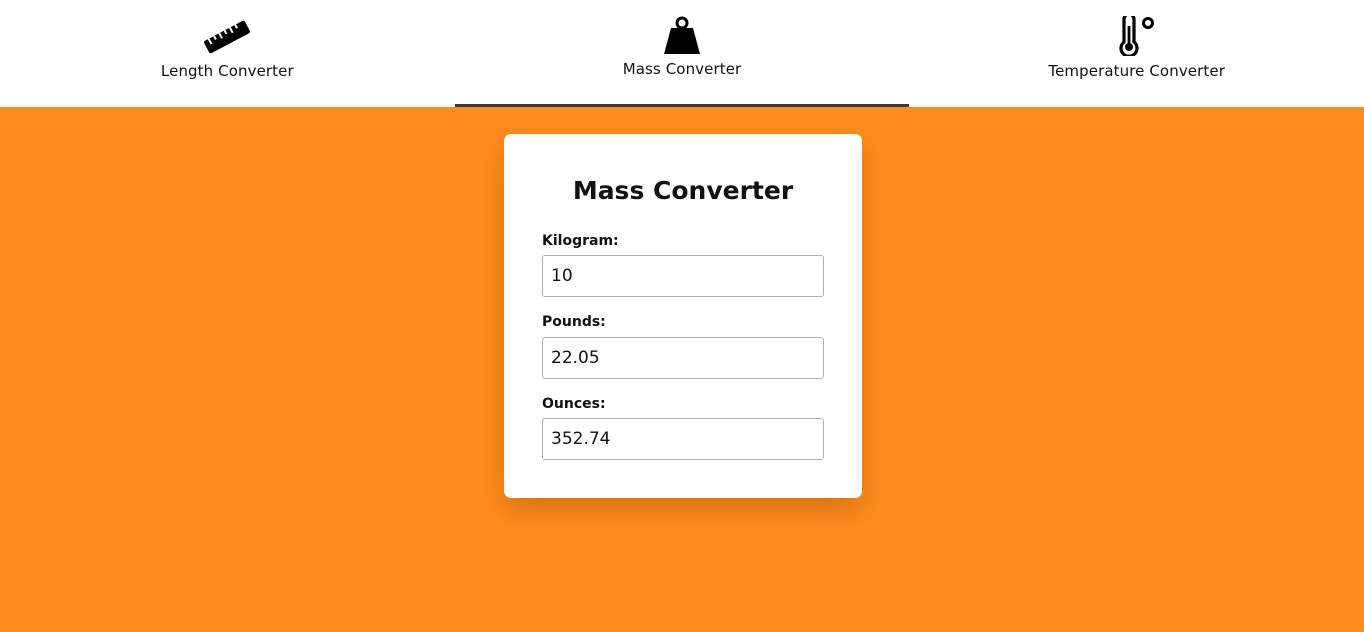 This screenshot has height=632, width=1364. Describe the element at coordinates (683, 439) in the screenshot. I see `ounces-input` at that location.